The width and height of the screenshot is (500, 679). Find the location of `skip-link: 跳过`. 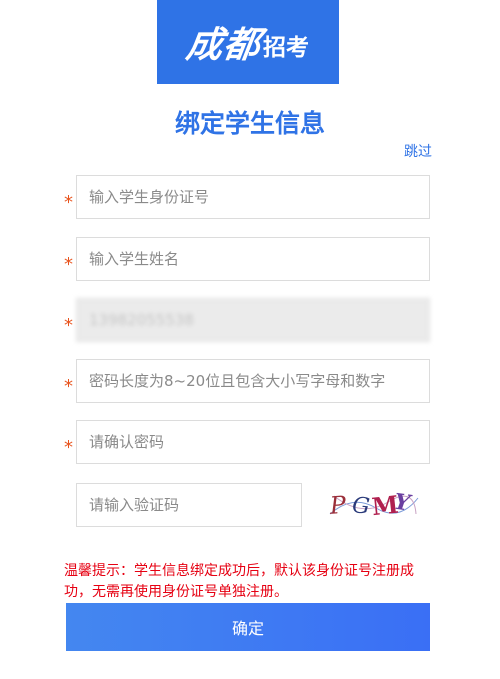

skip-link: 跳过 is located at coordinates (418, 151).